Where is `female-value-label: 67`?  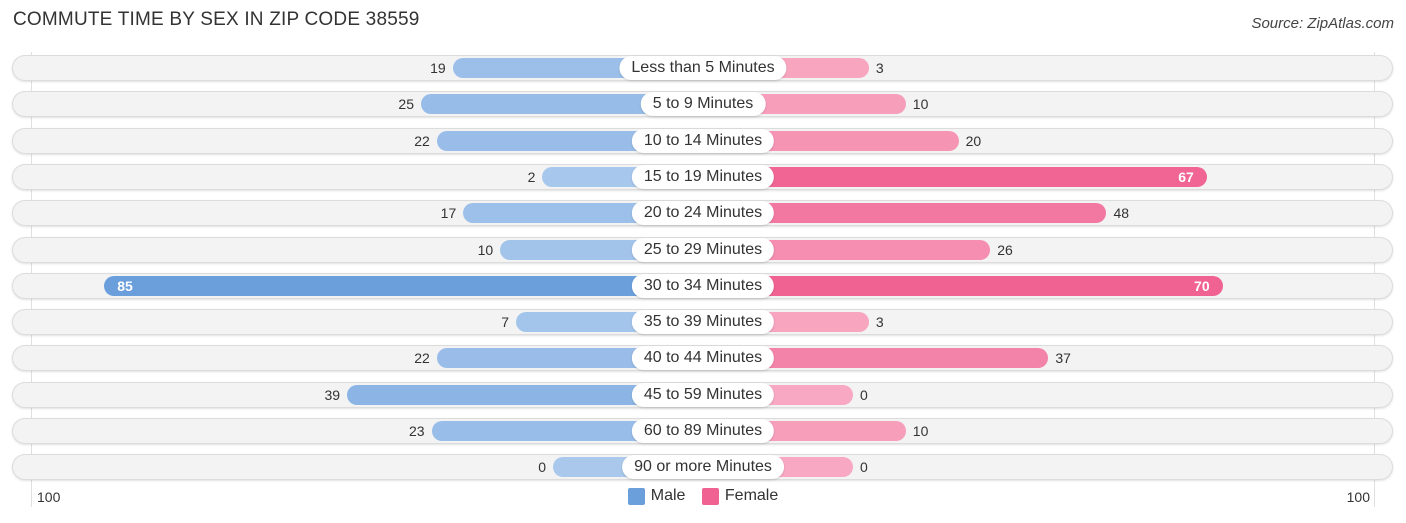 female-value-label: 67 is located at coordinates (1186, 176).